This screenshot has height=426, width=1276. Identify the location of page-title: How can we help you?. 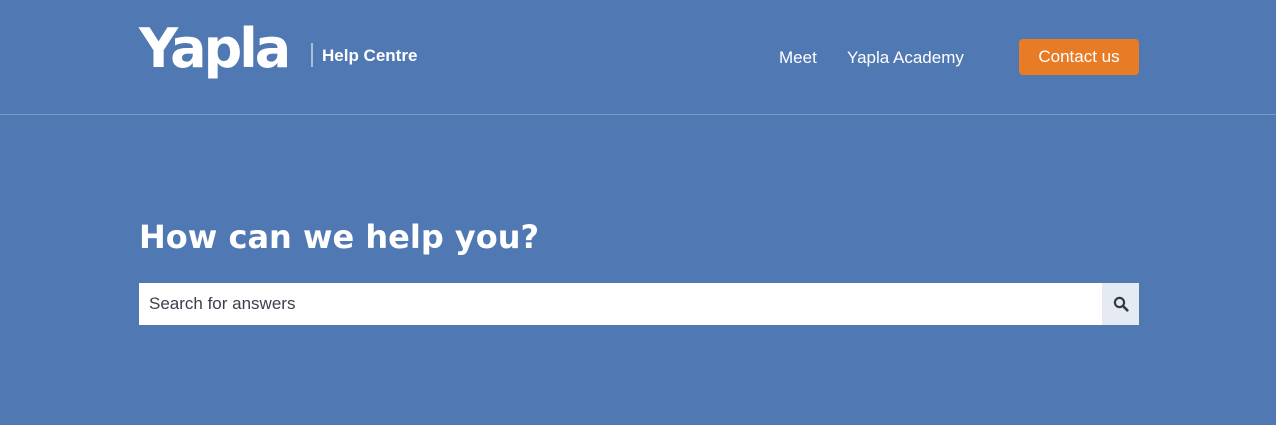
(339, 237).